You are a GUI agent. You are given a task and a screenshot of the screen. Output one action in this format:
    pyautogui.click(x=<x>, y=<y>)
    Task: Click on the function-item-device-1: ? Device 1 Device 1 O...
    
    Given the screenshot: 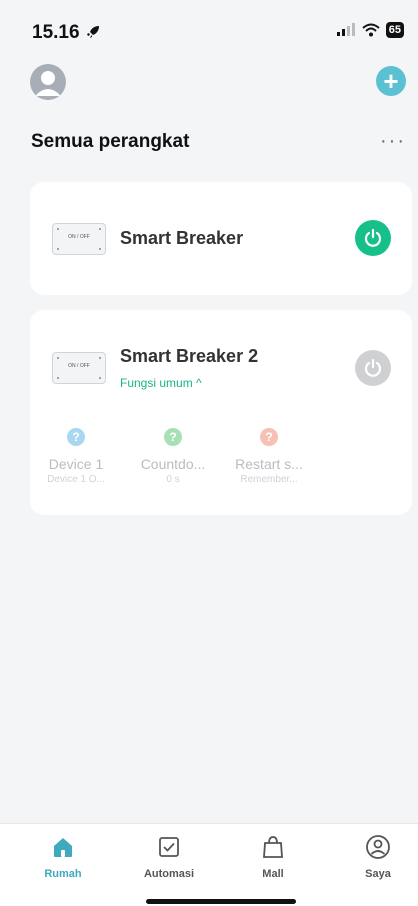 What is the action you would take?
    pyautogui.click(x=76, y=456)
    